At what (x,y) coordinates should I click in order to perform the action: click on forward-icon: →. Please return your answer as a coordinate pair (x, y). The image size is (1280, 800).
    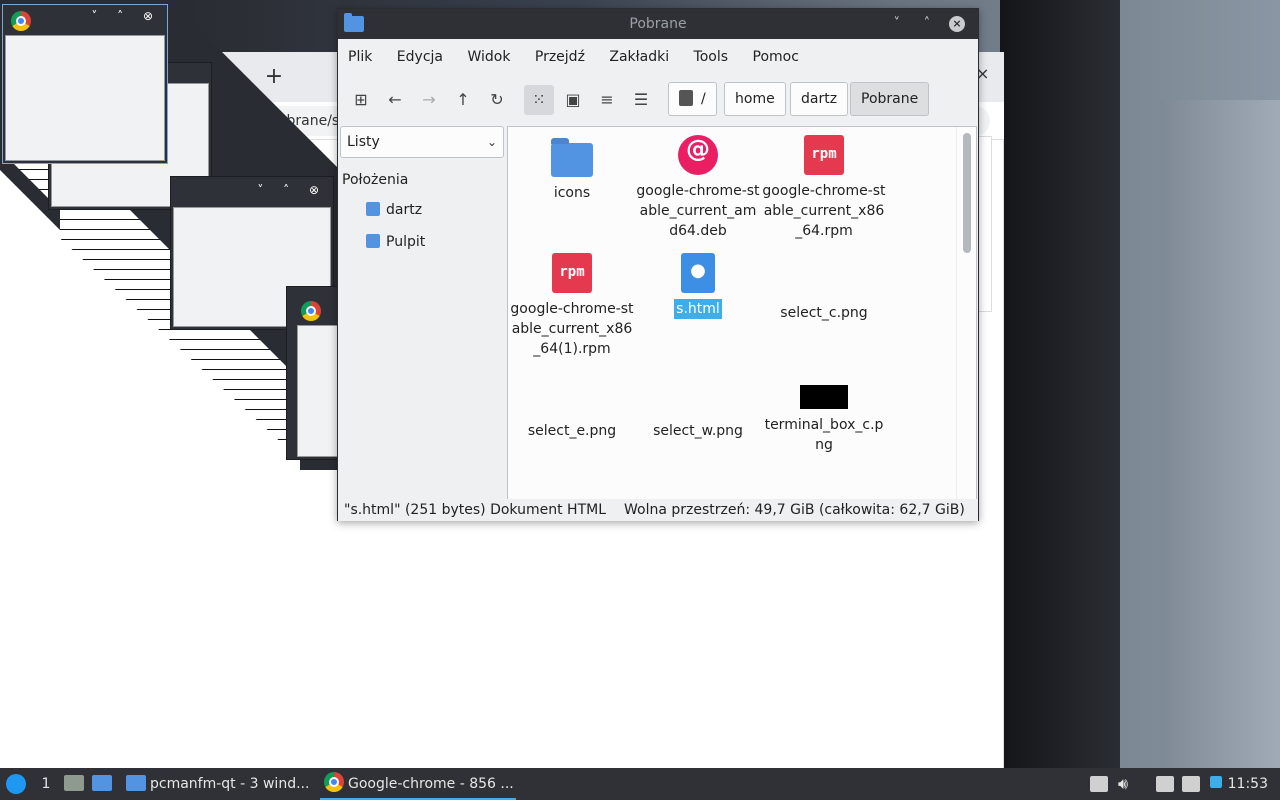
    Looking at the image, I should click on (429, 100).